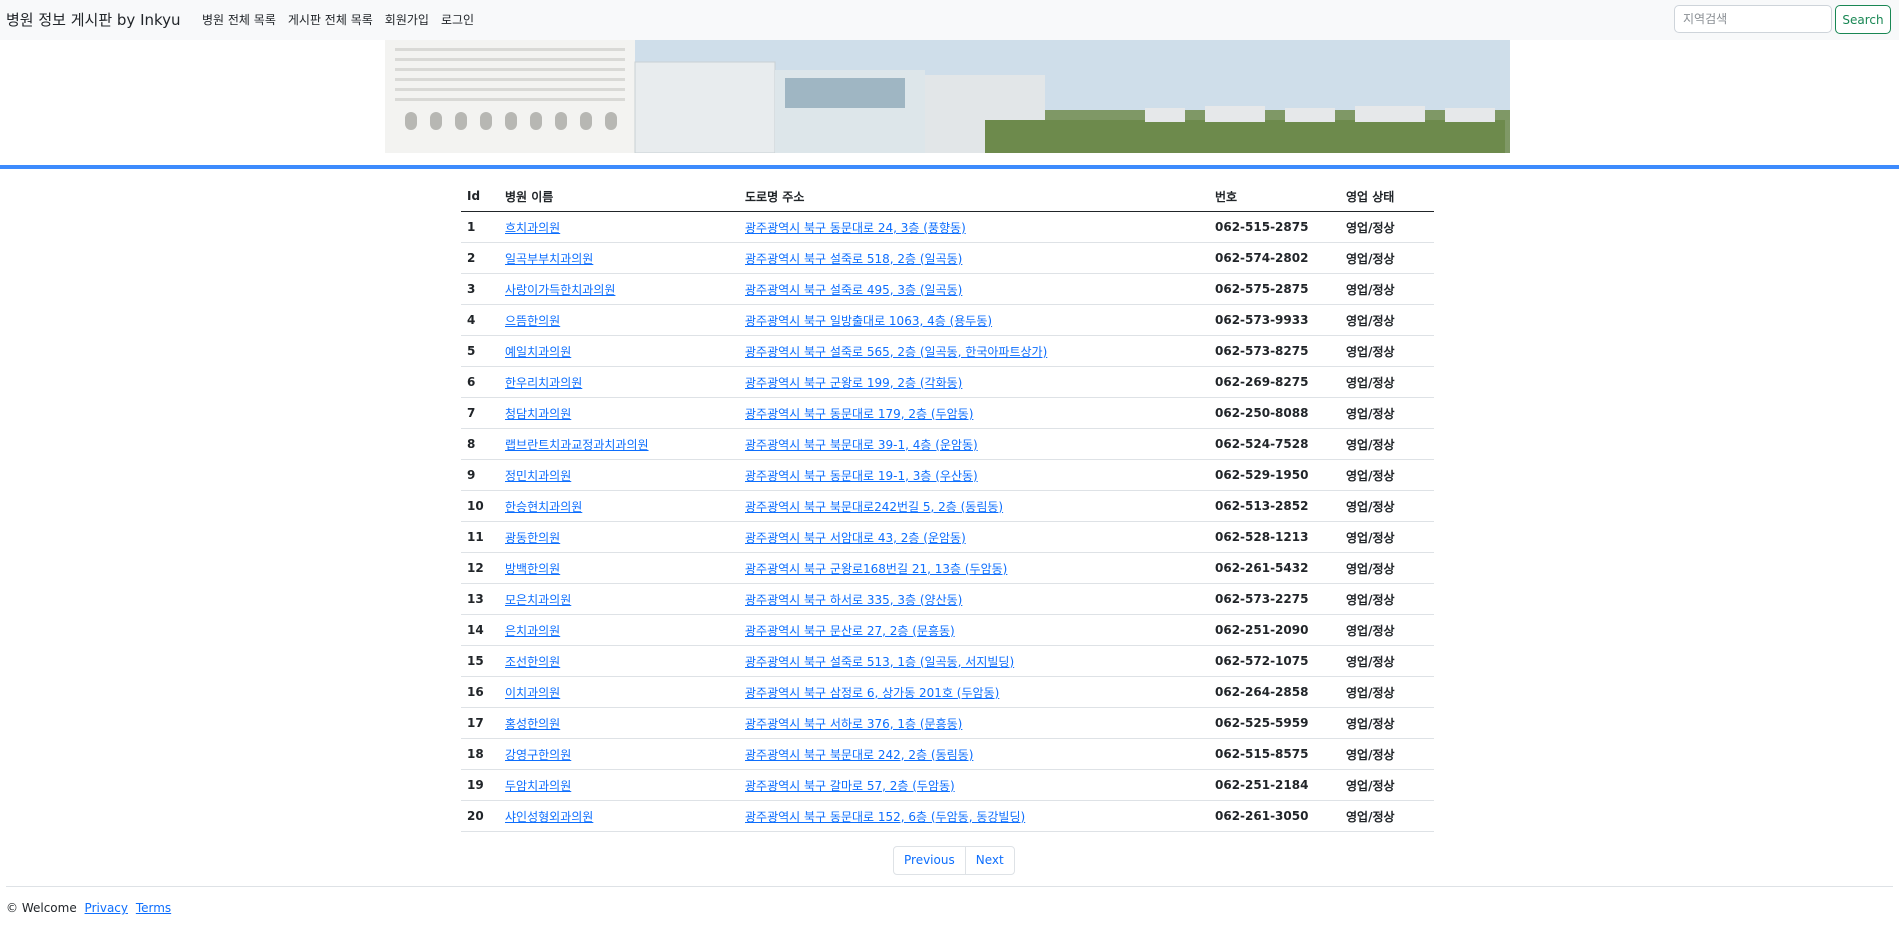 The height and width of the screenshot is (931, 1899). What do you see at coordinates (543, 507) in the screenshot?
I see `hospital-name-link: 한승현치과의원` at bounding box center [543, 507].